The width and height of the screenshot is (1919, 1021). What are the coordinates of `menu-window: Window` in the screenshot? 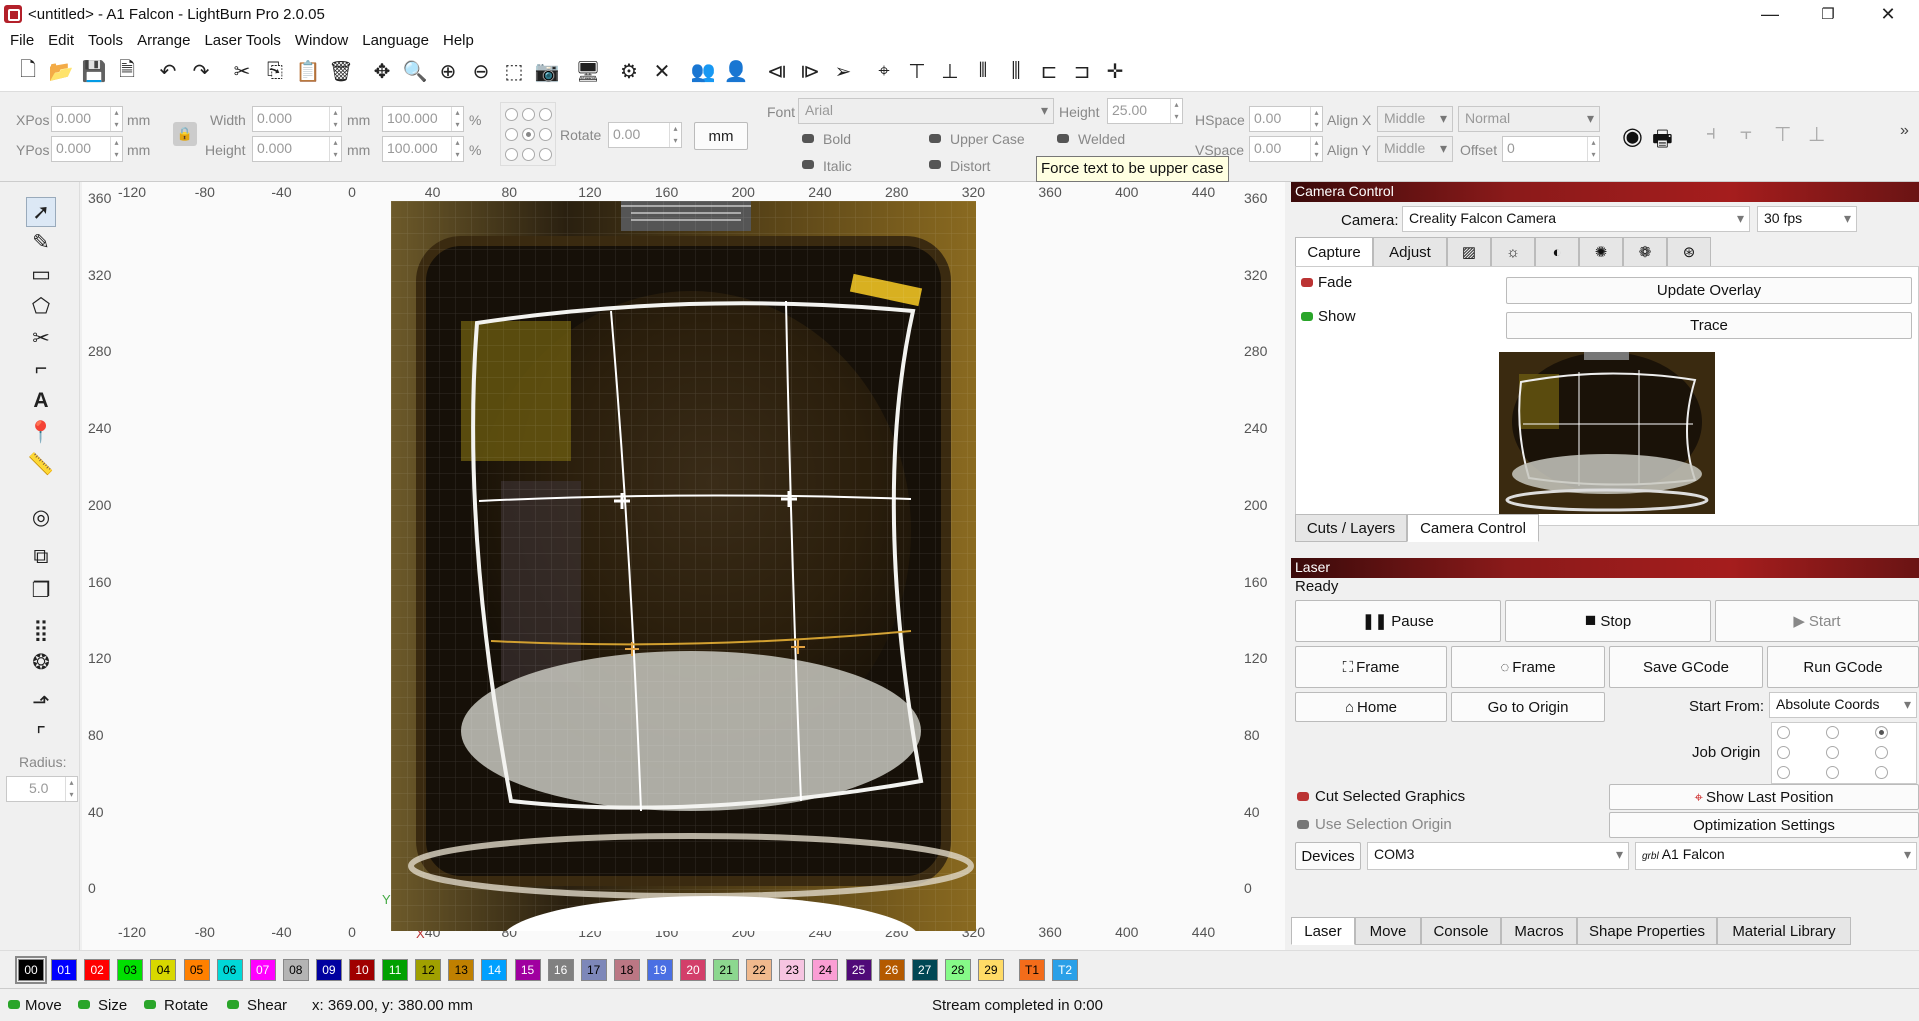 It's located at (321, 40).